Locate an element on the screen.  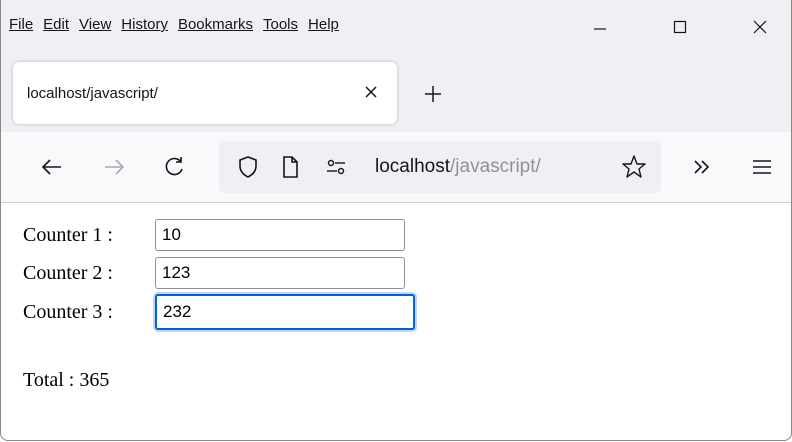
close-window-button is located at coordinates (760, 27).